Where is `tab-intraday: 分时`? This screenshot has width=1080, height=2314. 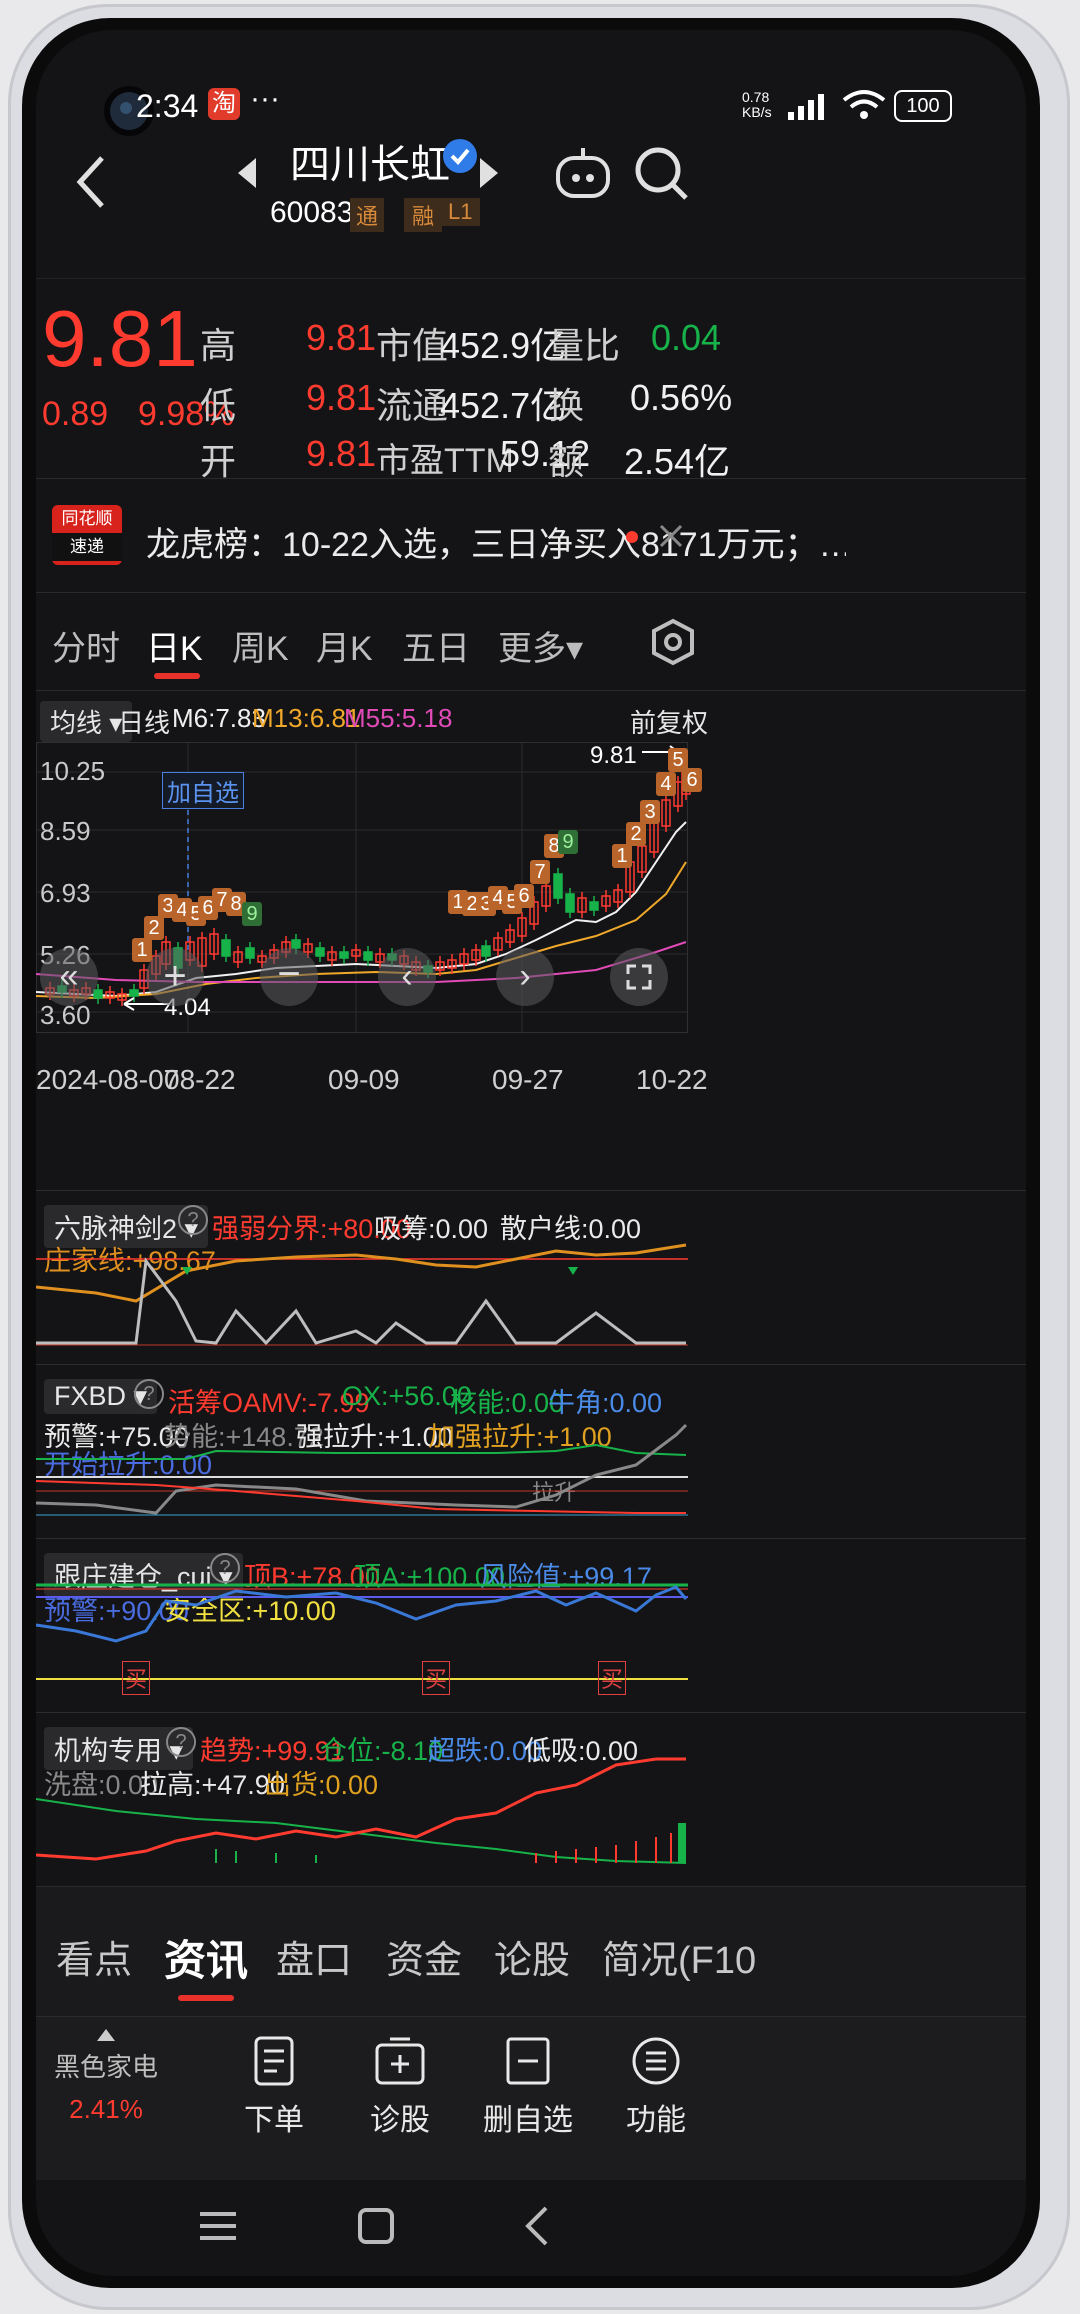
tab-intraday: 分时 is located at coordinates (86, 645).